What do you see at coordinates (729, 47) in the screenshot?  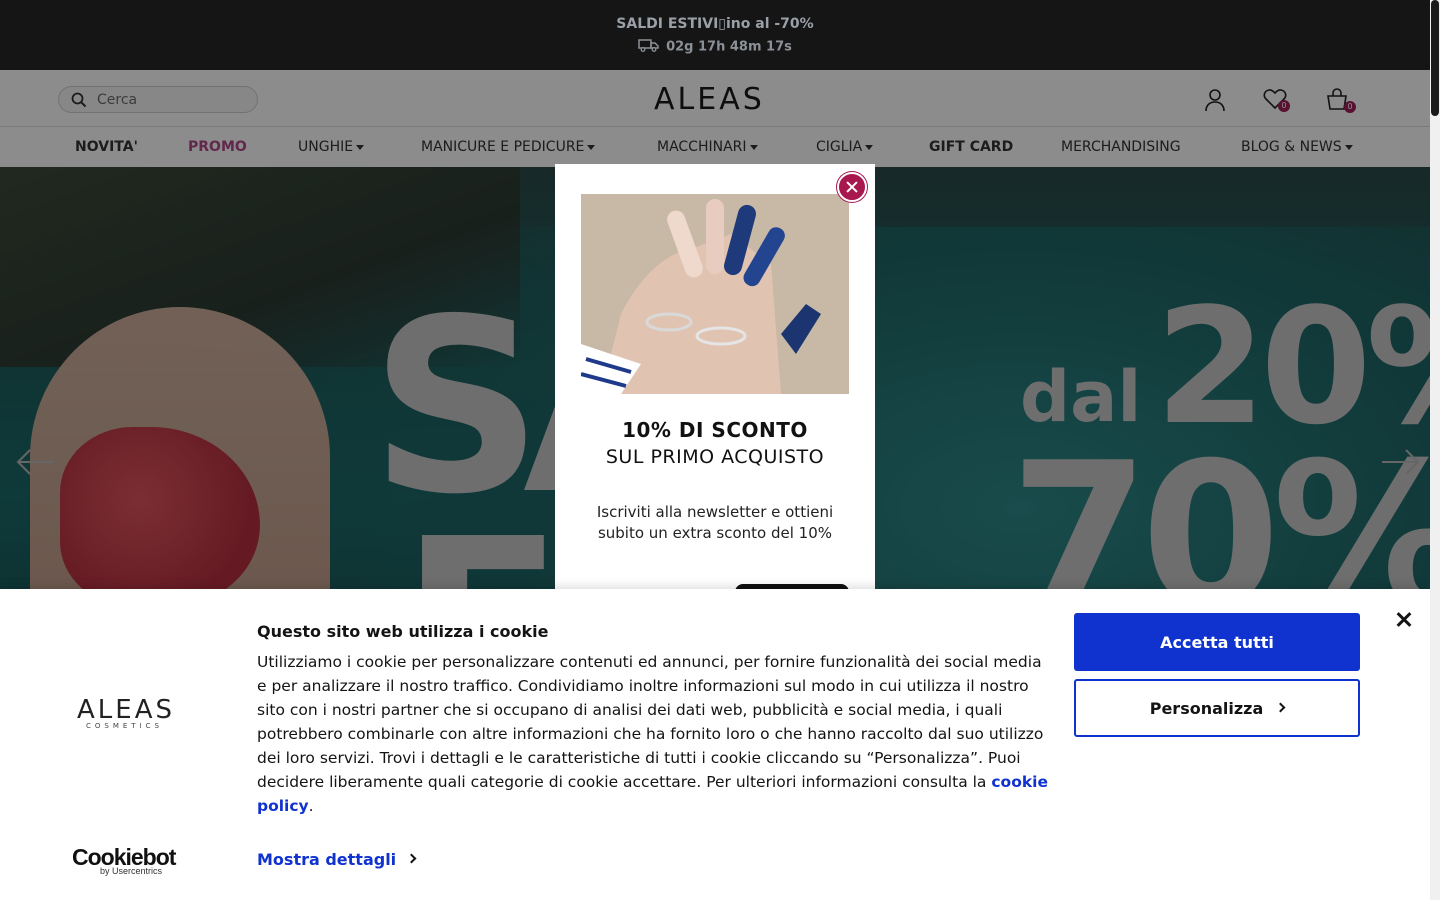 I see `countdown-timer: 02g 17h 48m 17s` at bounding box center [729, 47].